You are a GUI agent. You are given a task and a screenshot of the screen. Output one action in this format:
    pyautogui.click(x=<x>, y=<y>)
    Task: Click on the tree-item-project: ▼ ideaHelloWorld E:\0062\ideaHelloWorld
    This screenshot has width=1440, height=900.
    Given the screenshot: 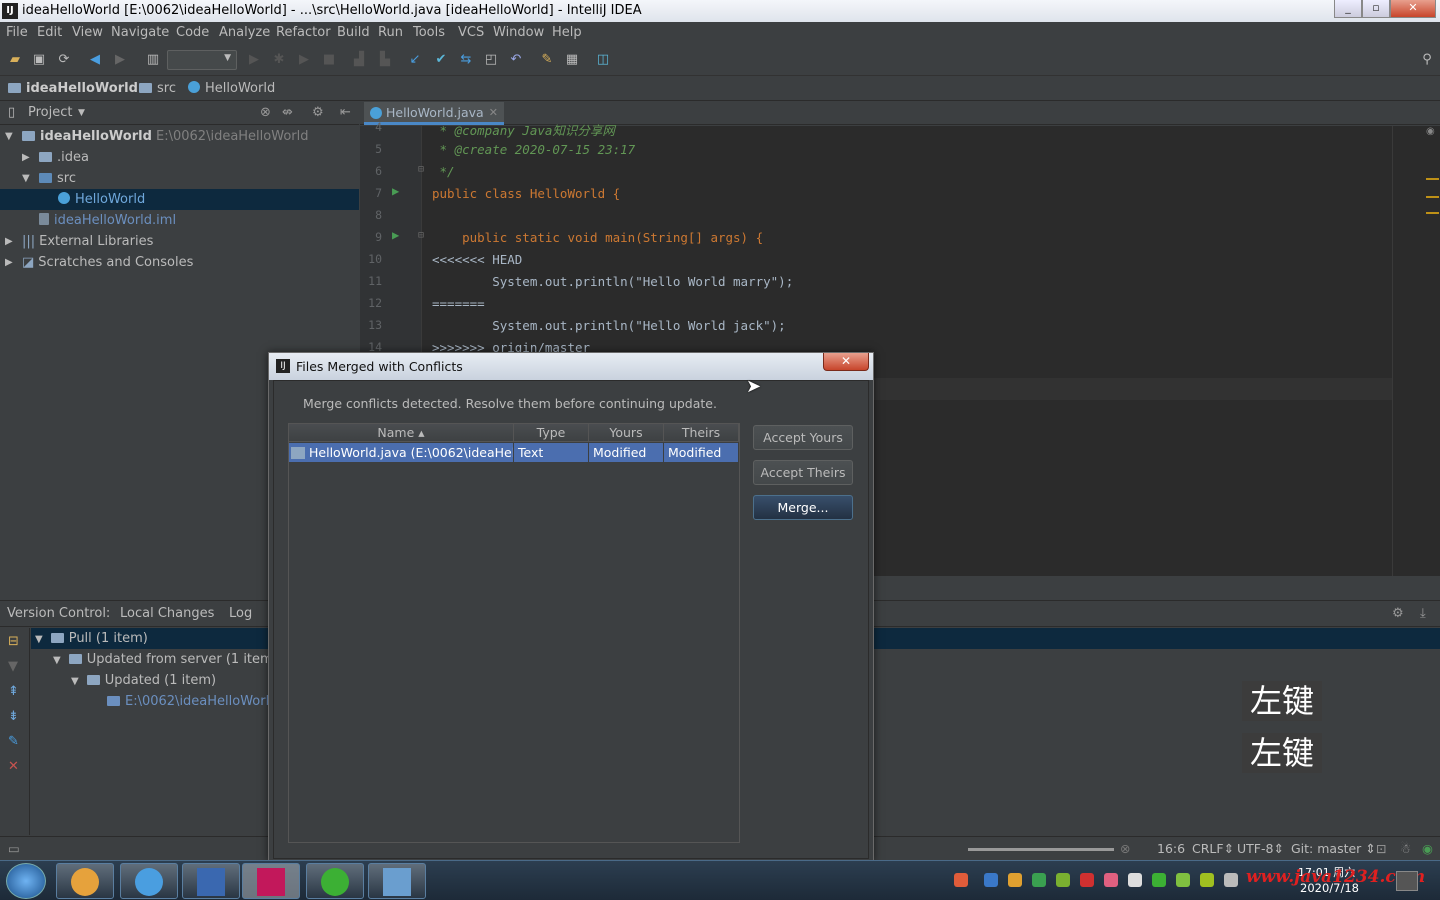 What is the action you would take?
    pyautogui.click(x=179, y=136)
    